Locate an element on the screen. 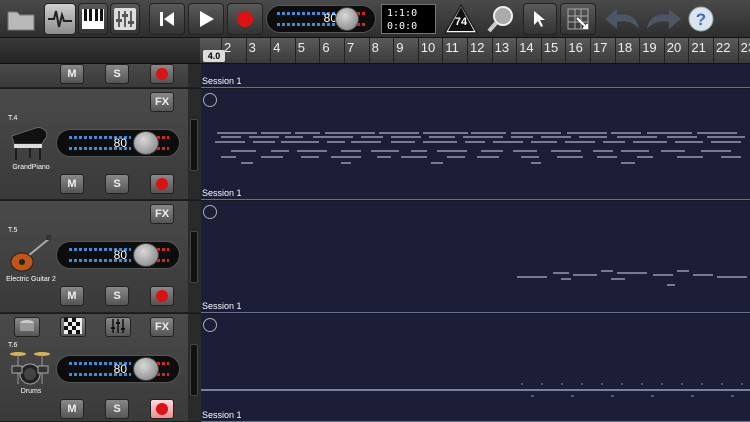  undo-button is located at coordinates (622, 19).